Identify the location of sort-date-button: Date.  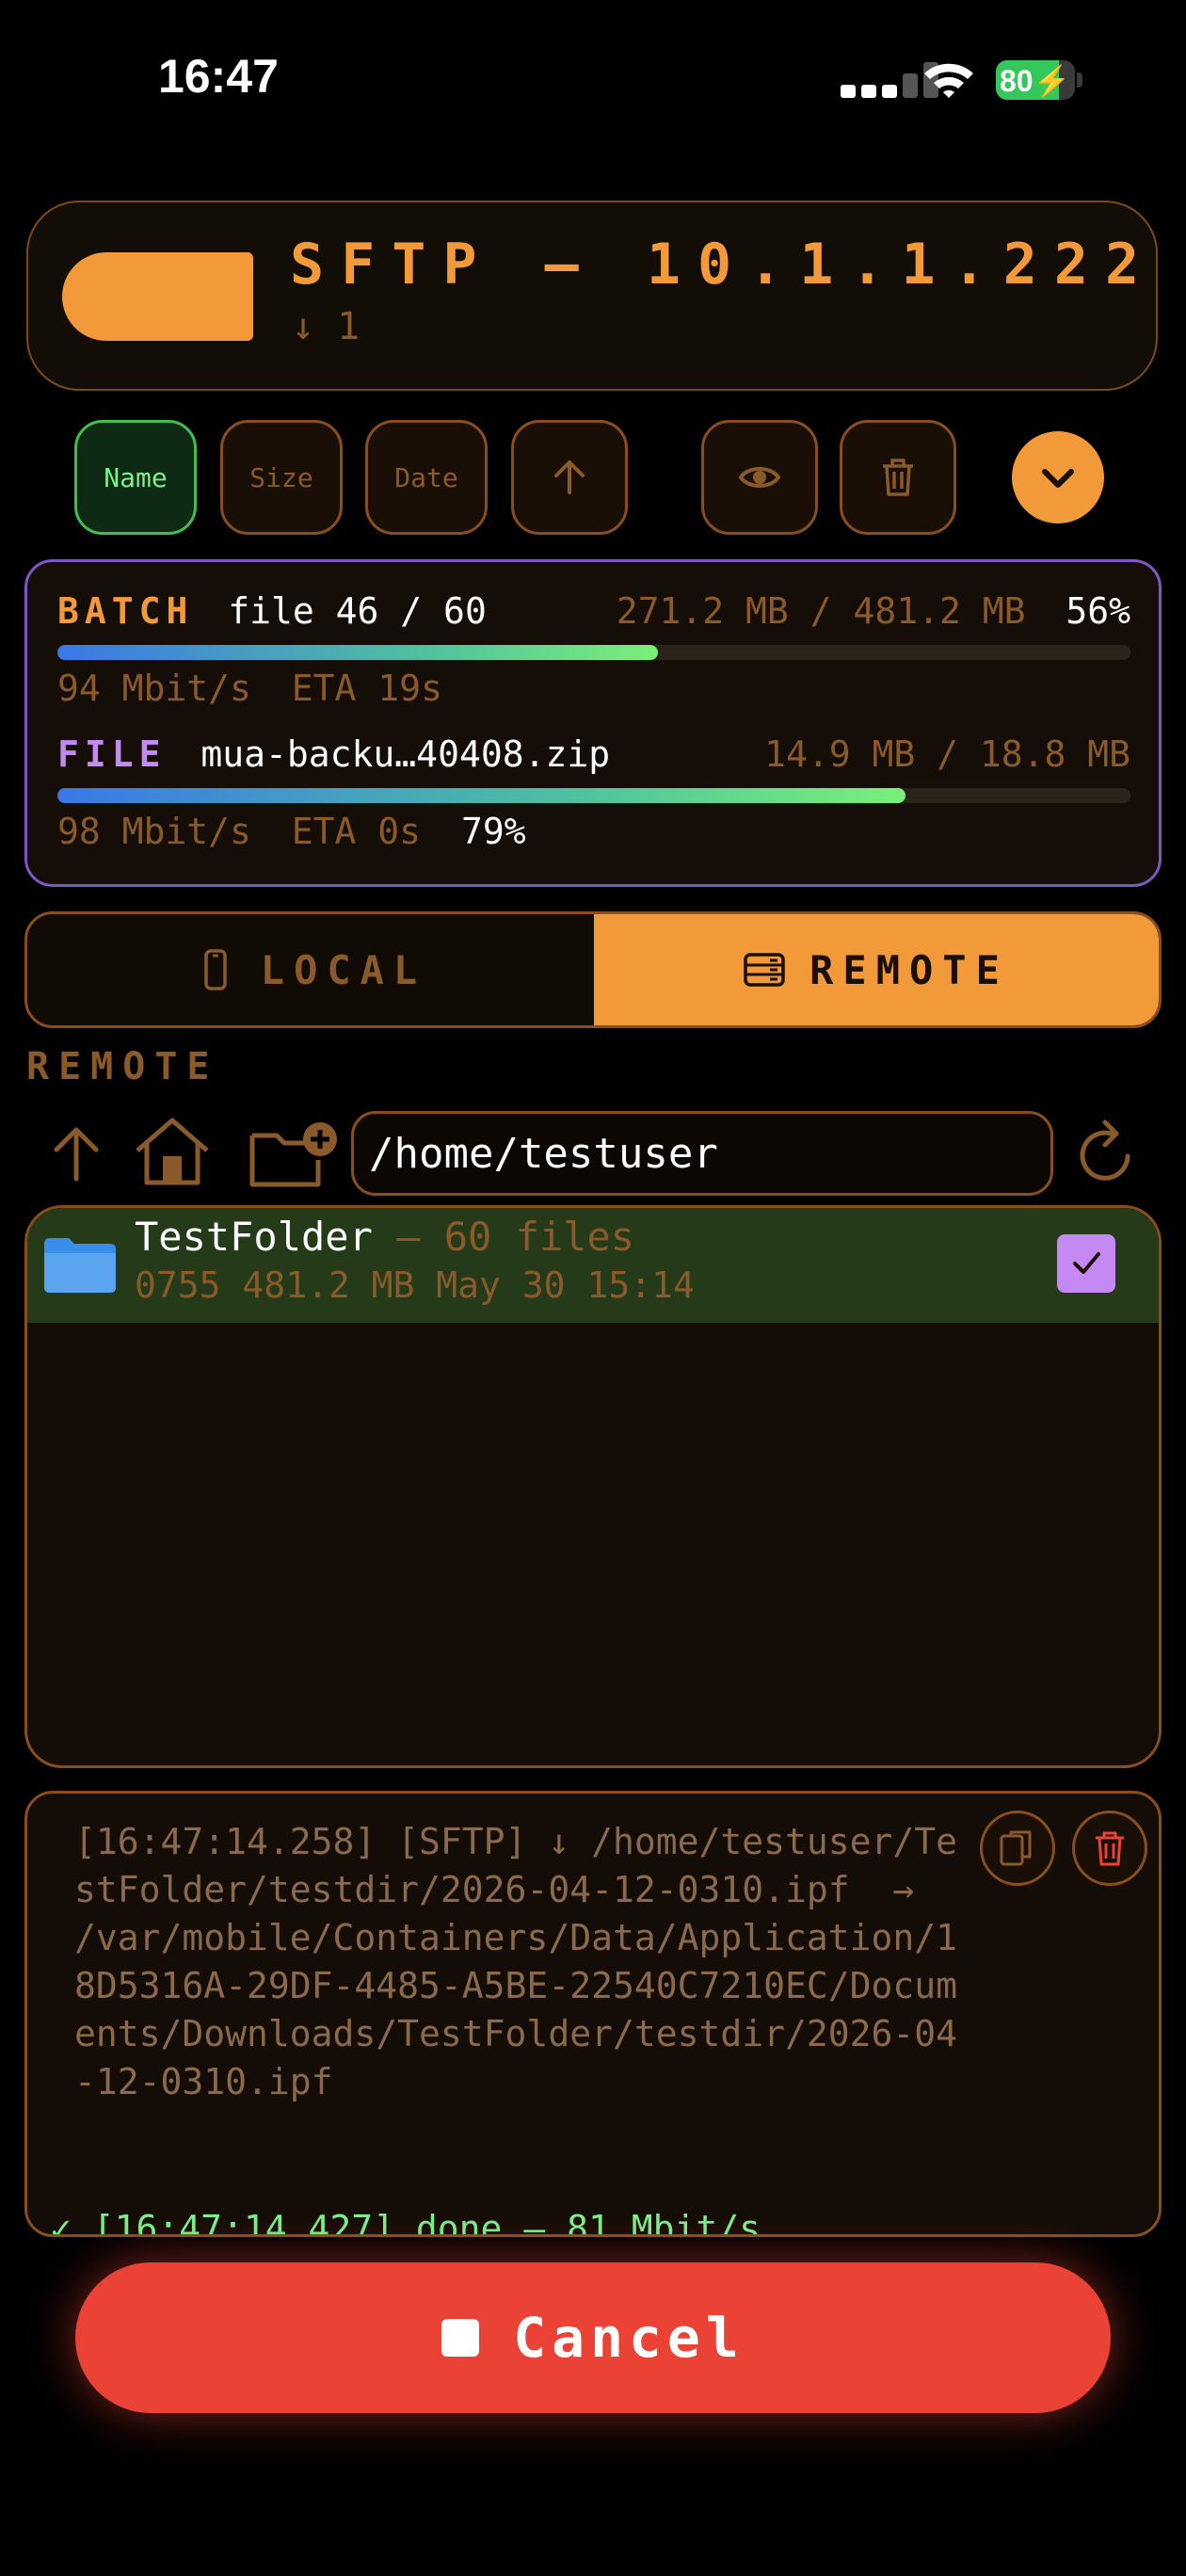
(426, 477).